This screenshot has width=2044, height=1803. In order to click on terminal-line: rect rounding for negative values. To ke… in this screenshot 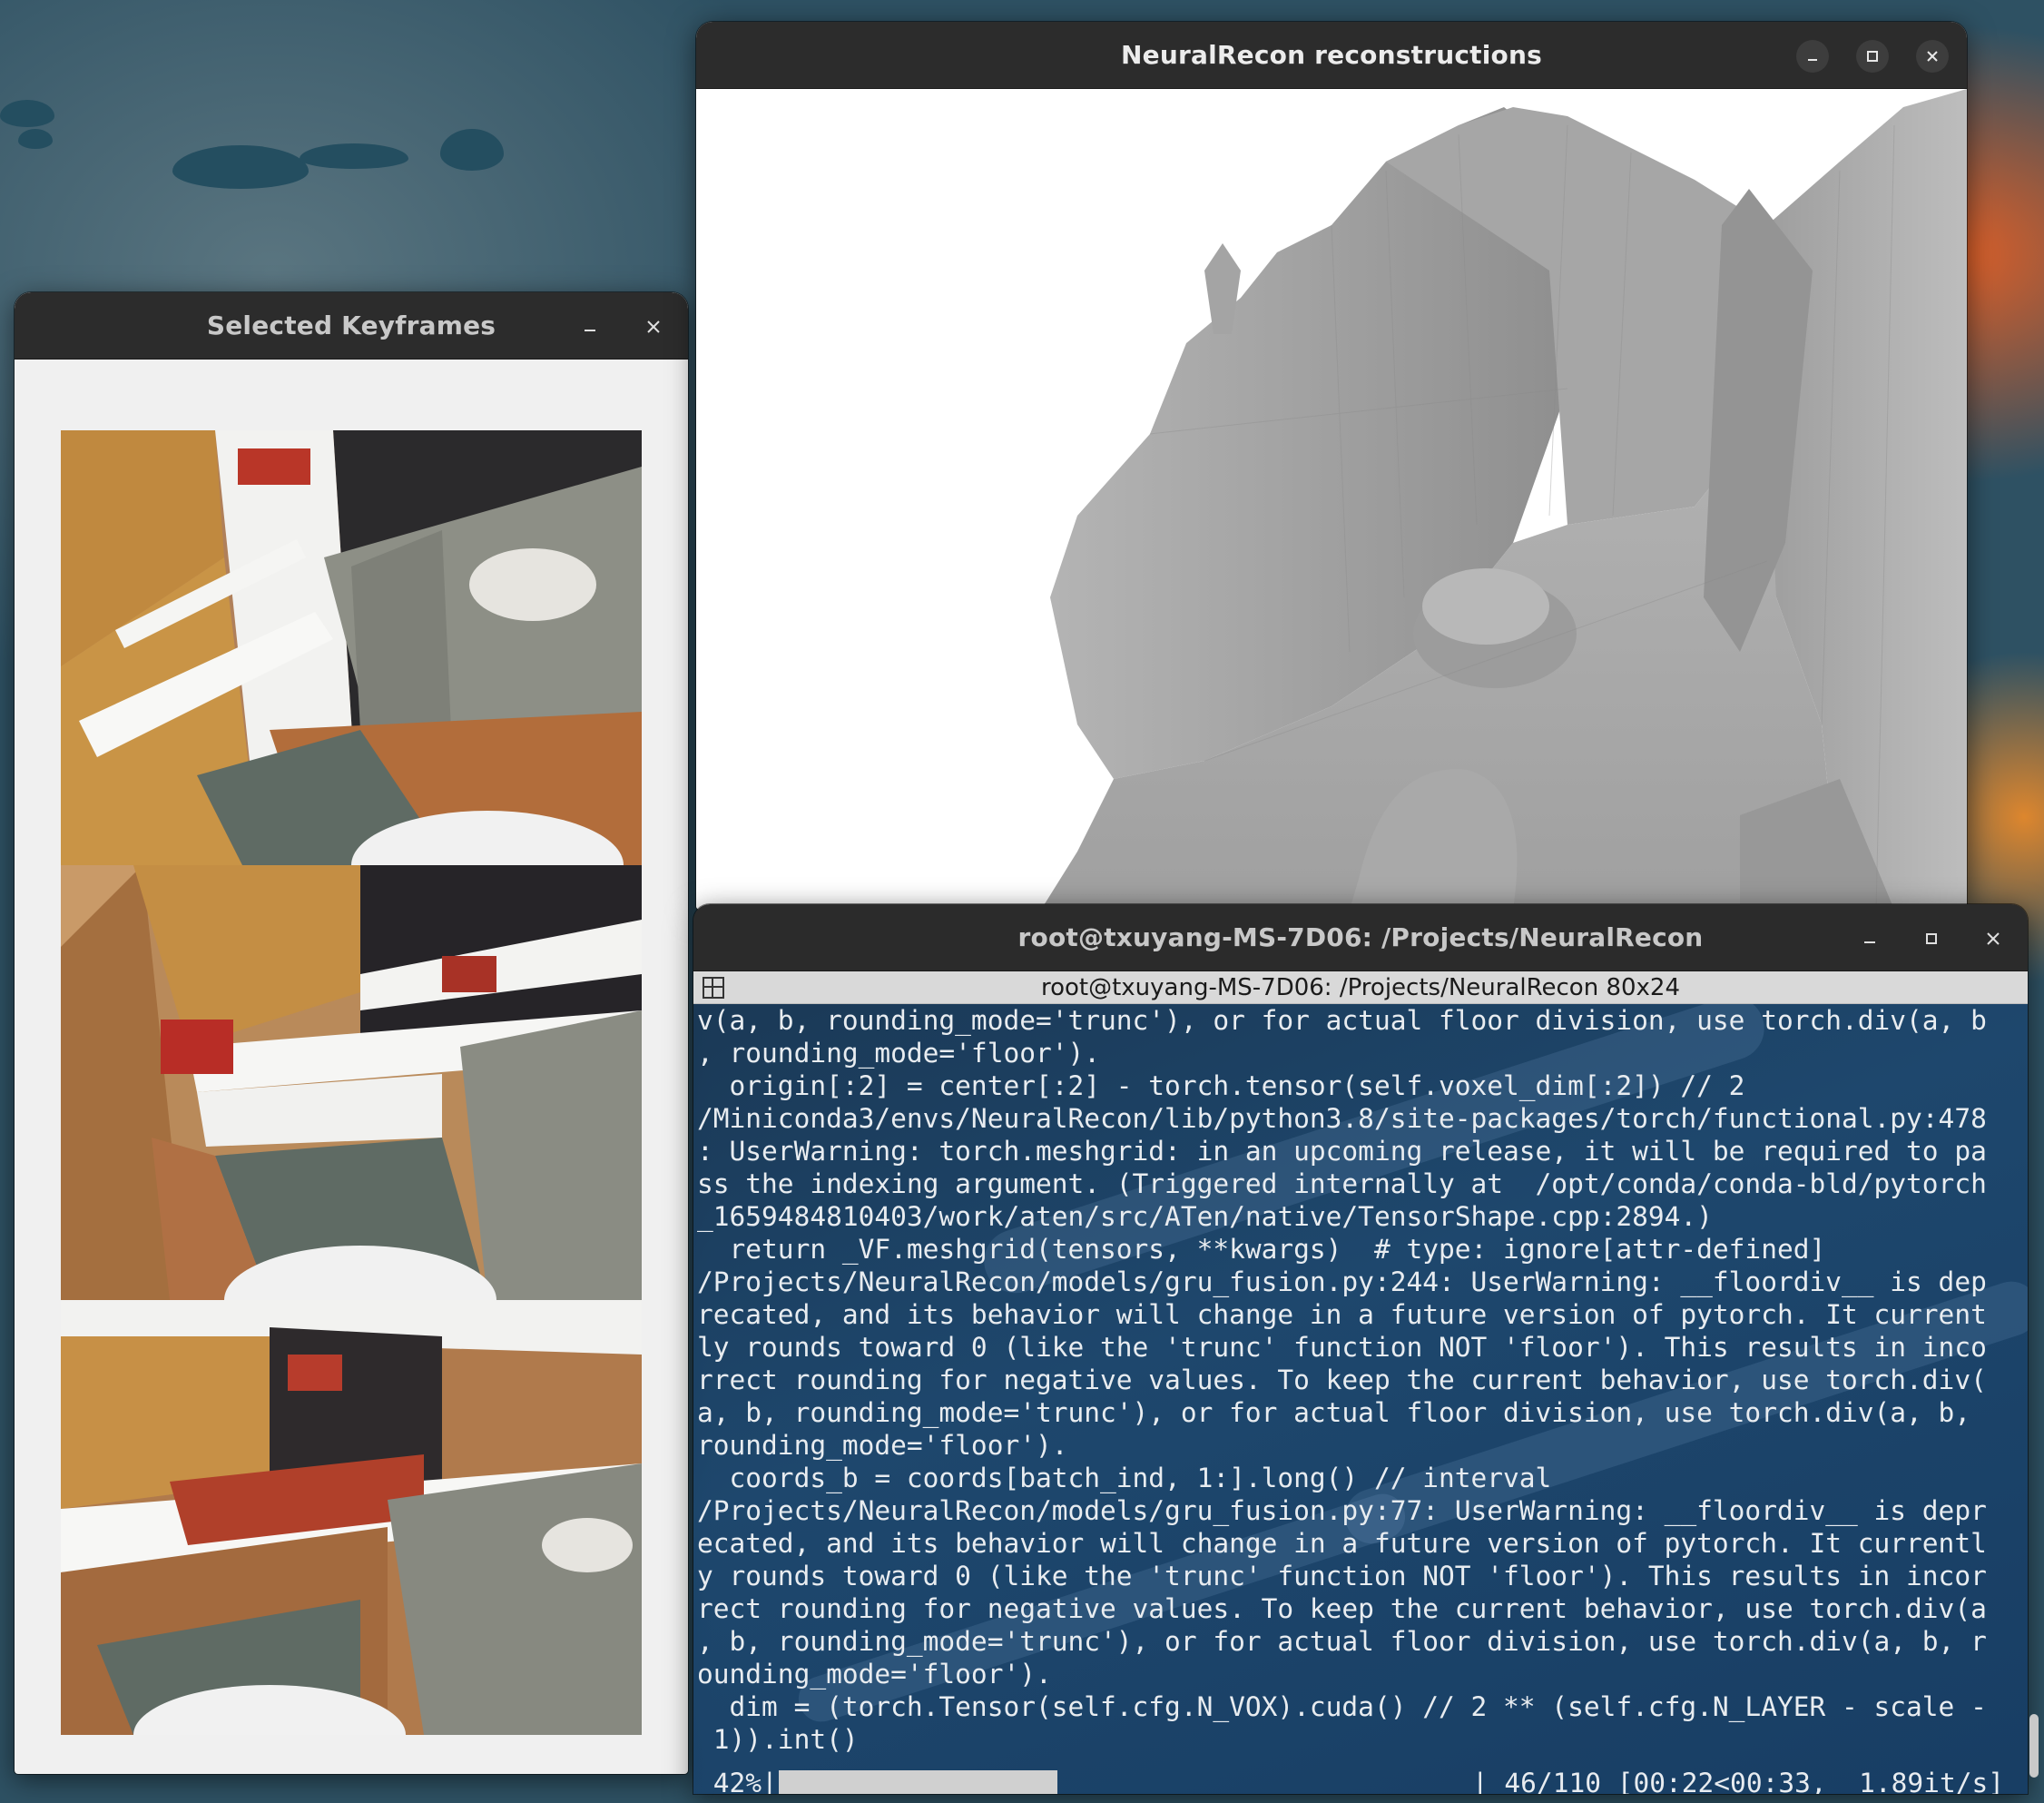, I will do `click(1342, 1608)`.